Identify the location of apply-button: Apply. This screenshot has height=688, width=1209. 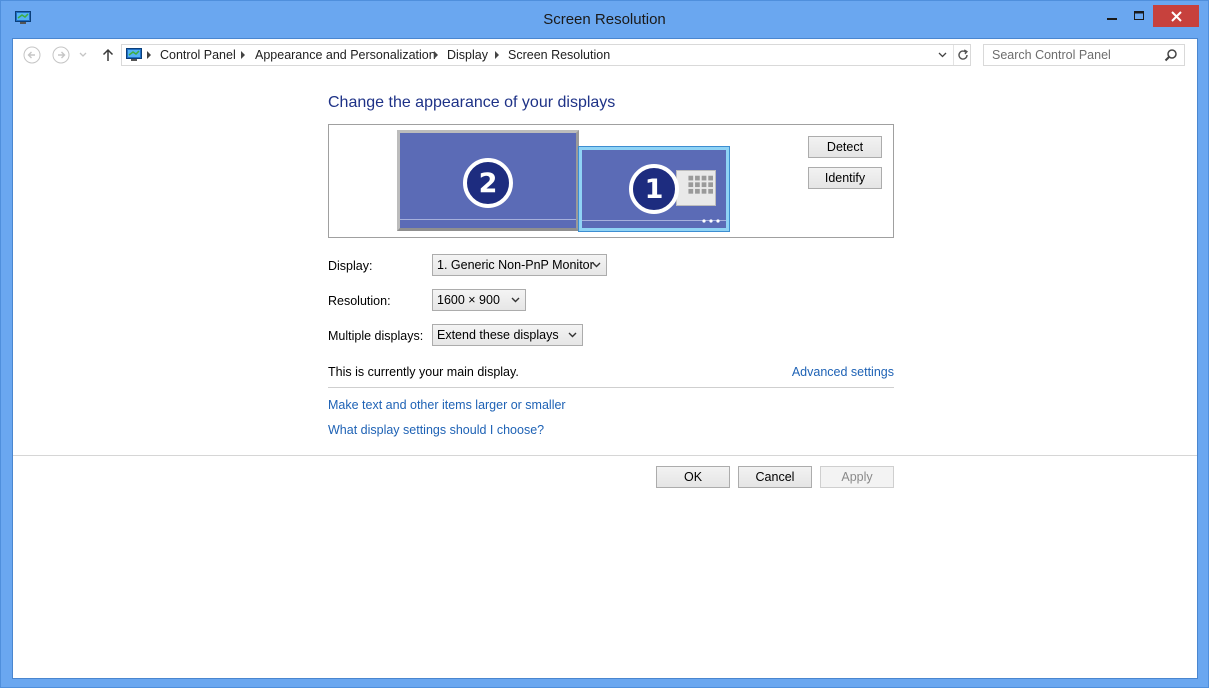
(857, 477).